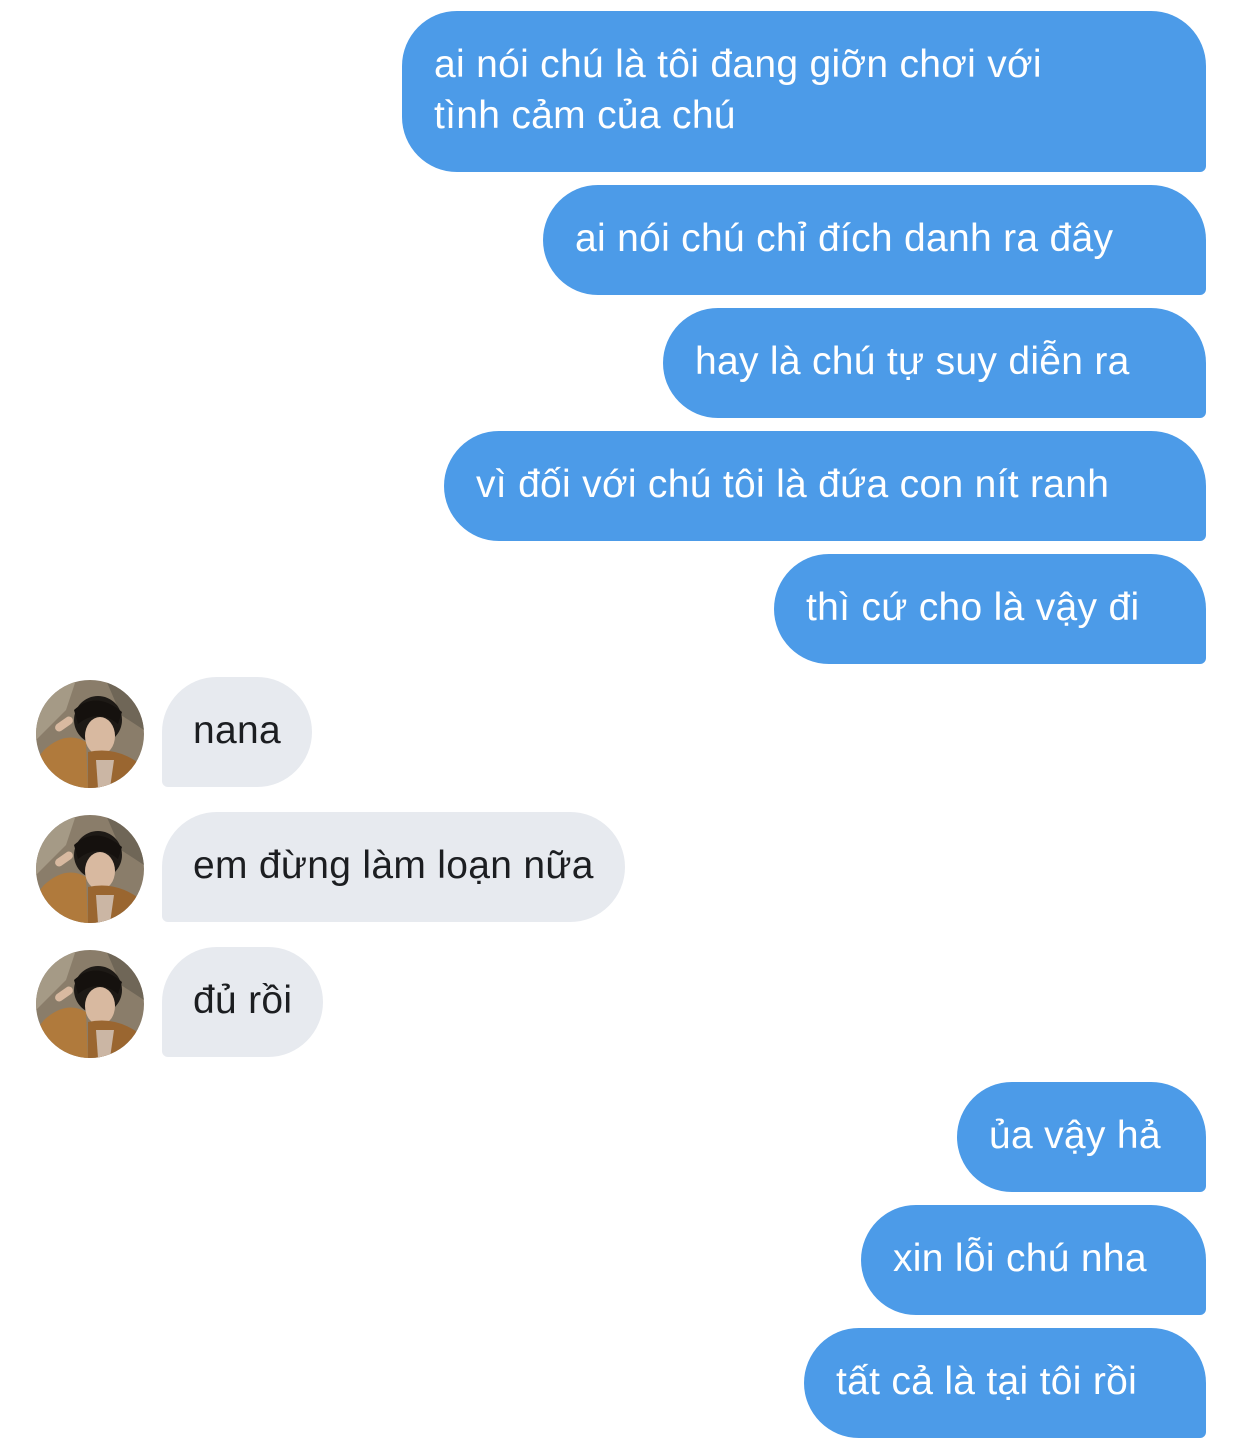 This screenshot has width=1242, height=1447. What do you see at coordinates (237, 732) in the screenshot?
I see `message-received-1: nana` at bounding box center [237, 732].